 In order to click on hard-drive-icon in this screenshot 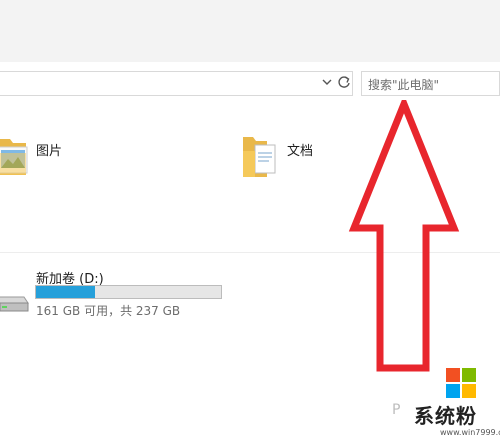, I will do `click(14, 304)`.